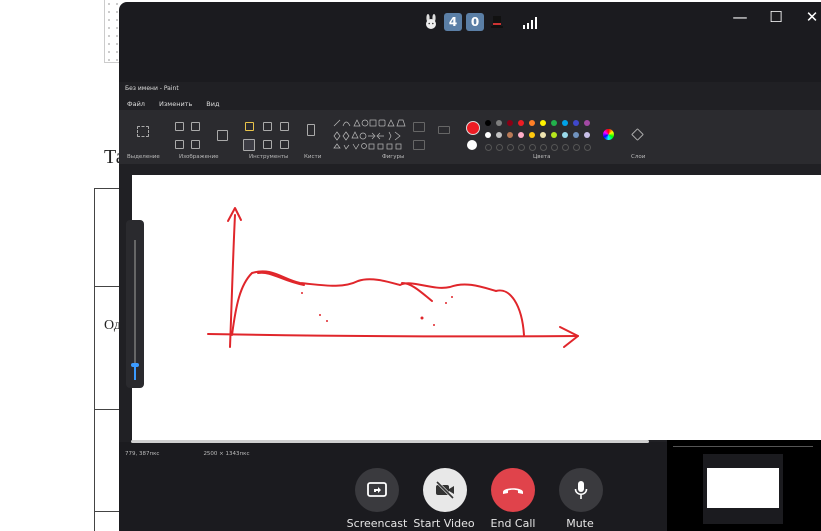  Describe the element at coordinates (464, 22) in the screenshot. I see `emoji-status-row: 4 0` at that location.